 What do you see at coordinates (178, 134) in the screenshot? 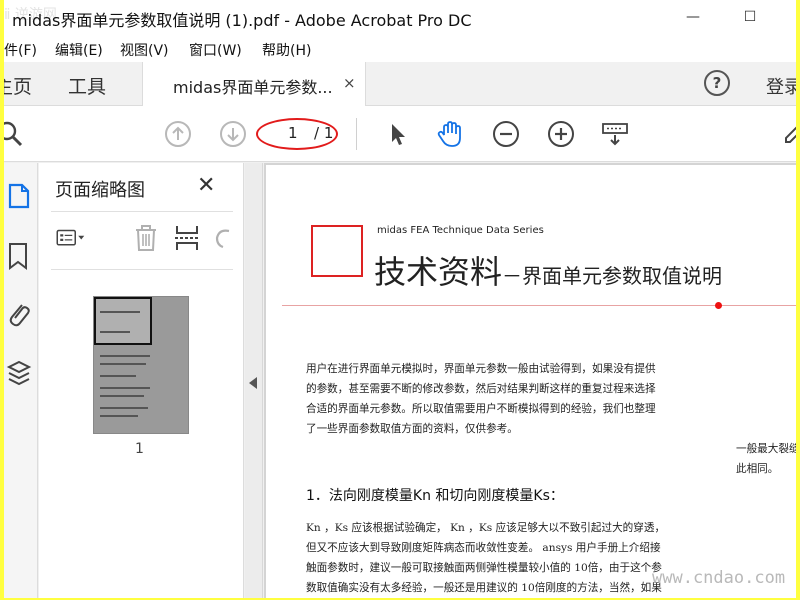
I see `prev-page-icon` at bounding box center [178, 134].